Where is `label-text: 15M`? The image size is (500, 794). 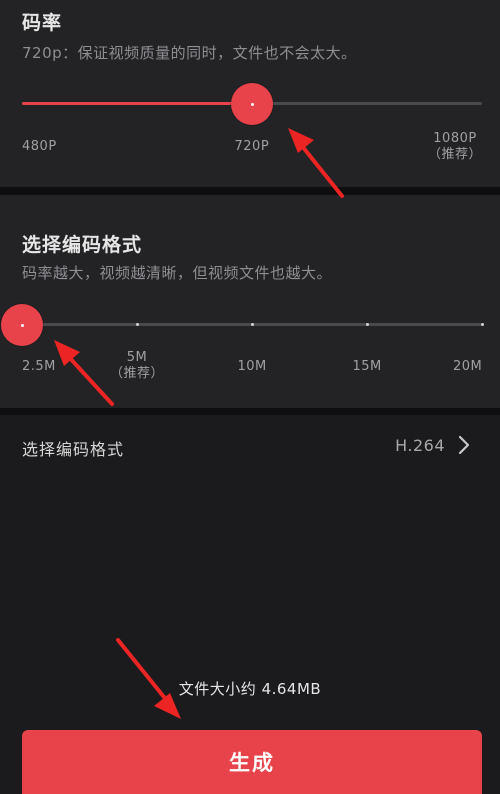 label-text: 15M is located at coordinates (367, 366).